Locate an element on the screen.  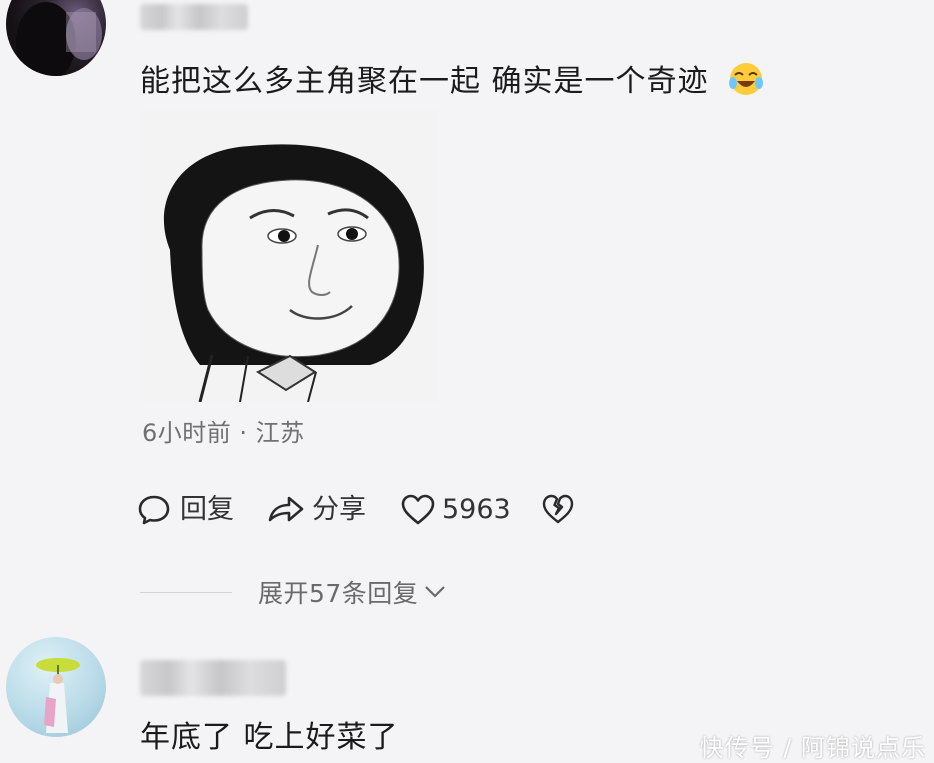
like-button: 5963 is located at coordinates (455, 510).